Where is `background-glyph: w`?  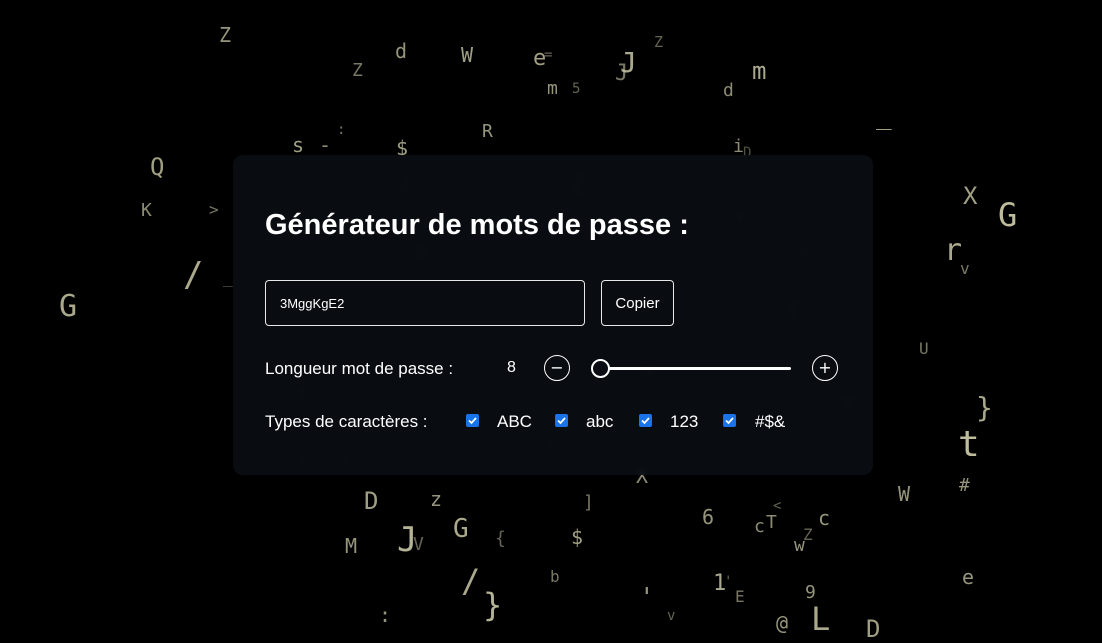
background-glyph: w is located at coordinates (799, 545).